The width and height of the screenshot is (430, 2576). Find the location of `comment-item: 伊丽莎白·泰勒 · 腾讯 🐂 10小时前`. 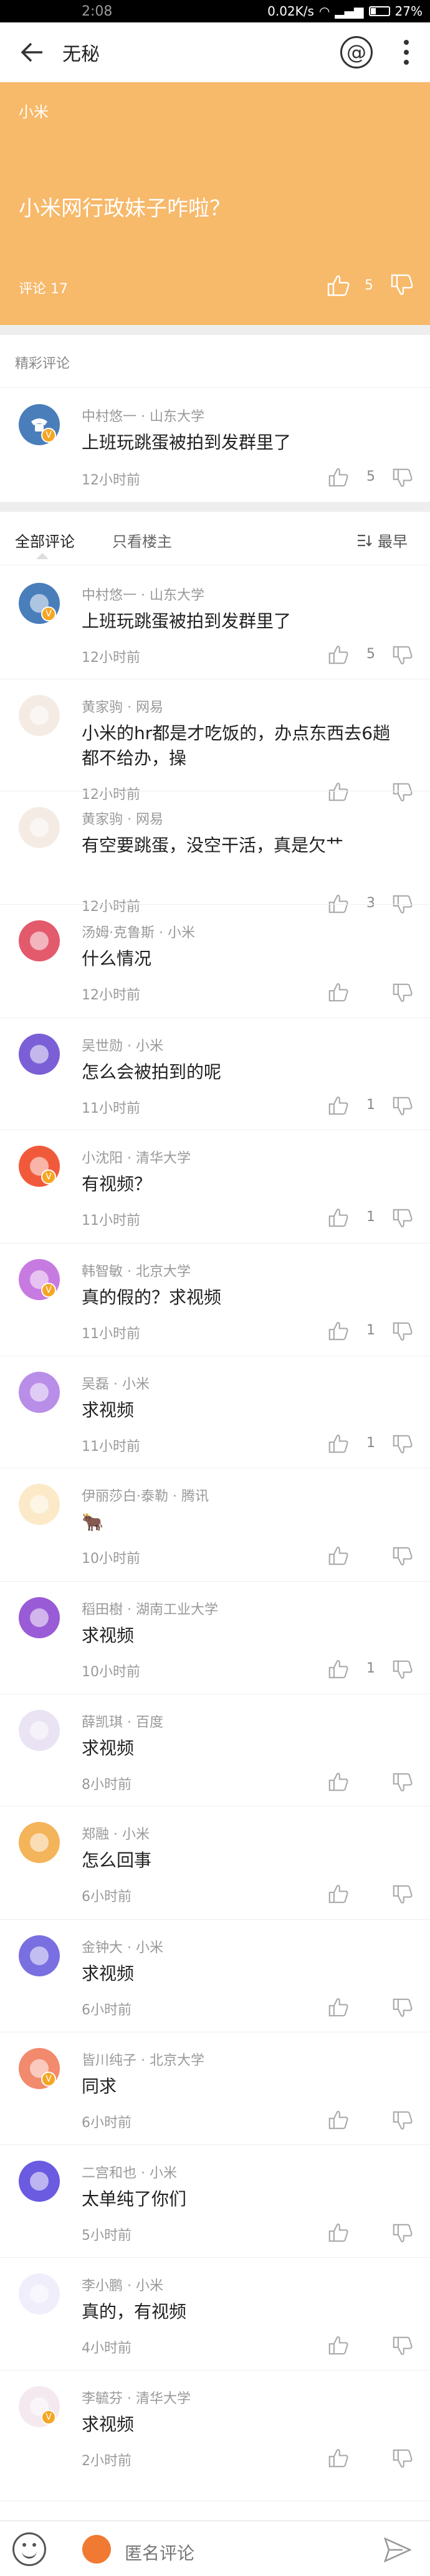

comment-item: 伊丽莎白·泰勒 · 腾讯 🐂 10小时前 is located at coordinates (215, 1524).